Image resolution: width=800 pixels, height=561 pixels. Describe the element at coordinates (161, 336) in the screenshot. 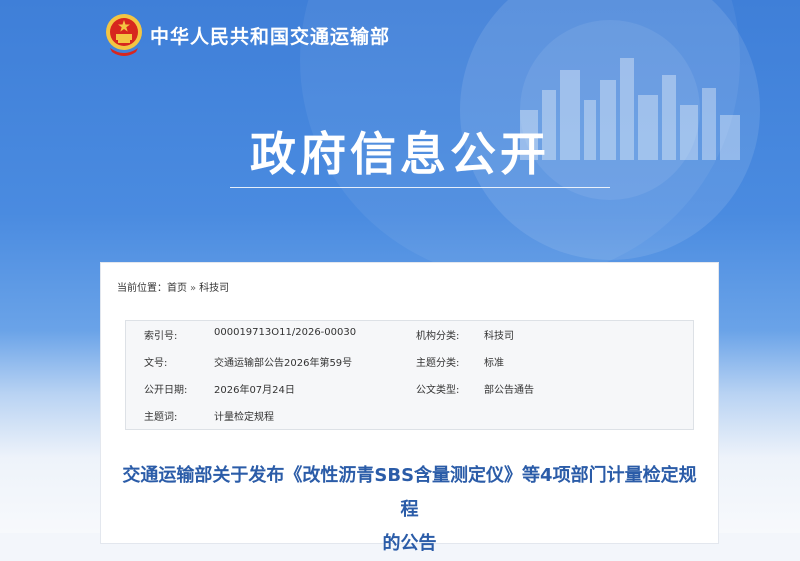

I see `metadata-label: 索引号:` at that location.